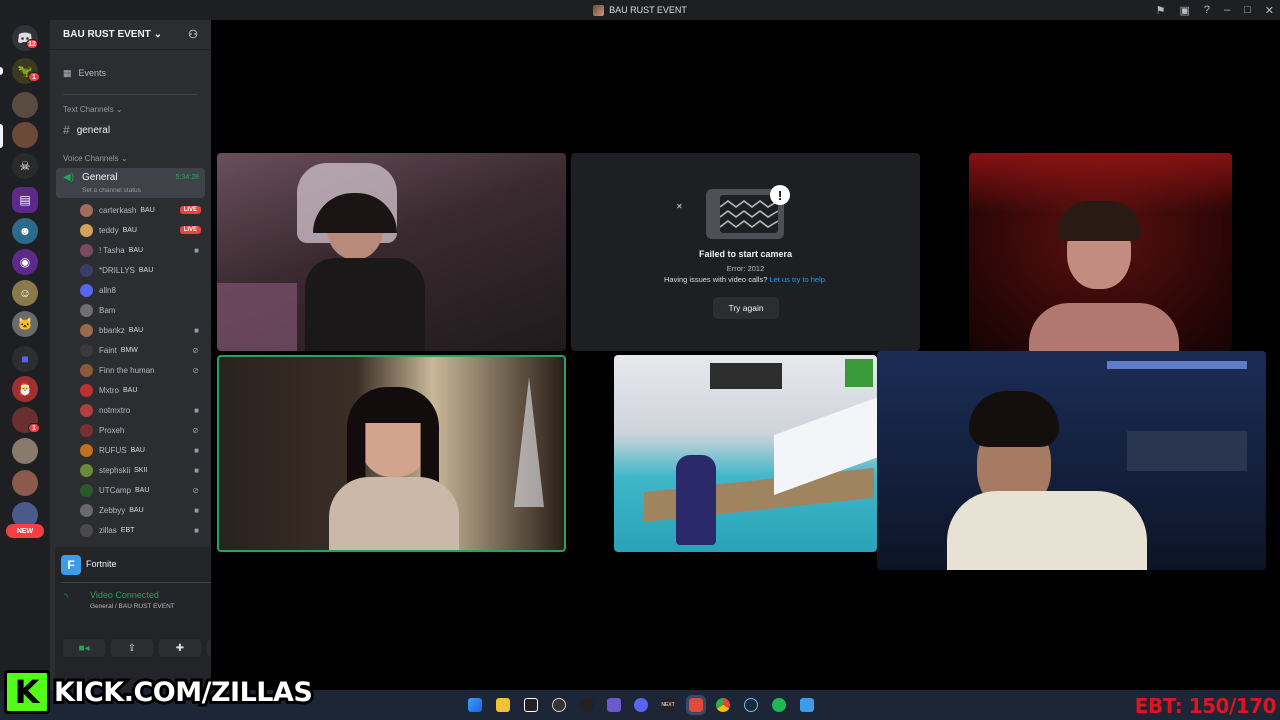 Image resolution: width=1280 pixels, height=720 pixels. What do you see at coordinates (25, 166) in the screenshot?
I see `server-icon: ☠` at bounding box center [25, 166].